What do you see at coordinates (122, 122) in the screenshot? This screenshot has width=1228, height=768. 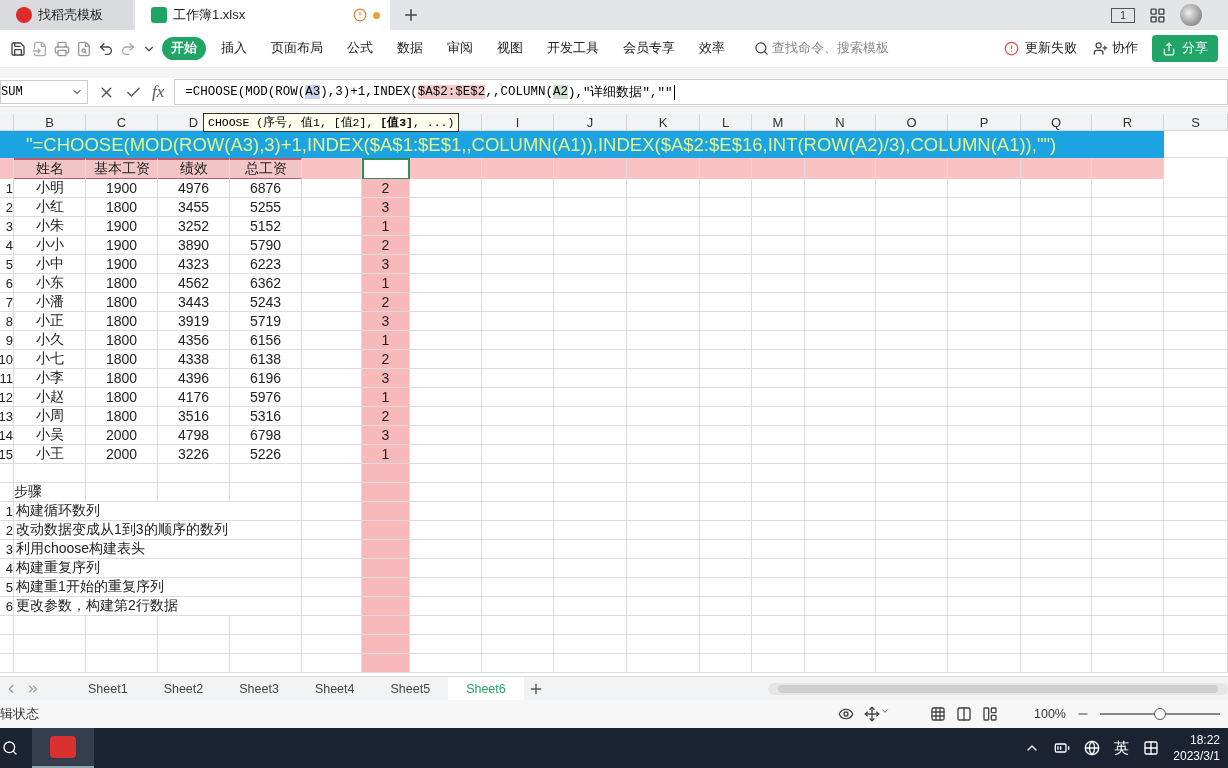 I see `column-header: C` at bounding box center [122, 122].